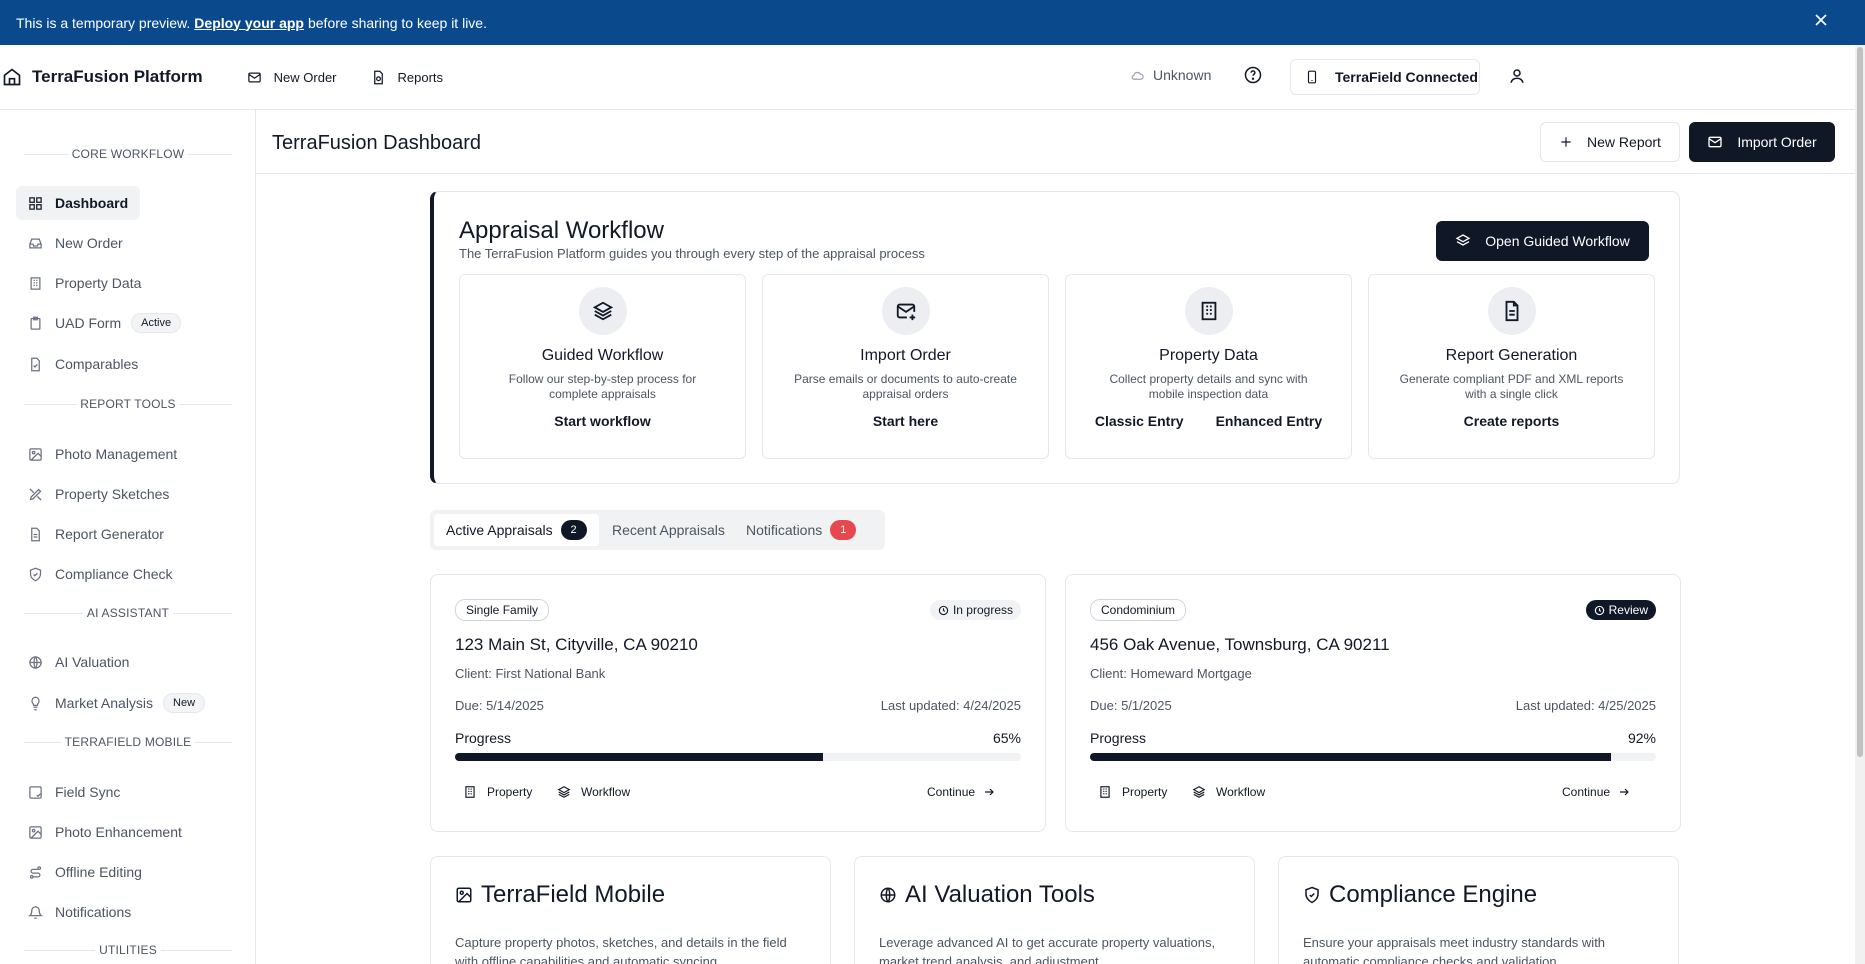 The width and height of the screenshot is (1865, 964). Describe the element at coordinates (102, 454) in the screenshot. I see `sidebar-item-photo-management: Photo Management` at that location.